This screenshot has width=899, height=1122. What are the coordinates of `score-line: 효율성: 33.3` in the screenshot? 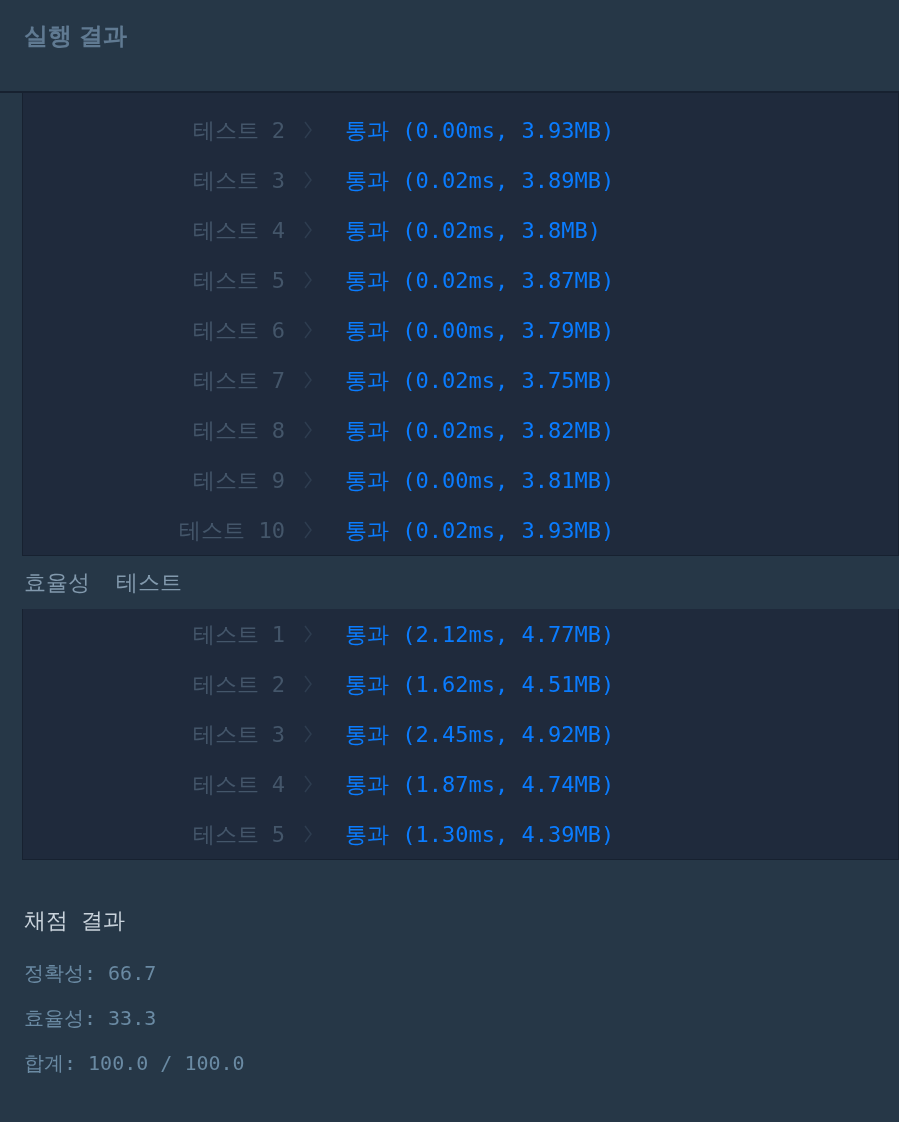 It's located at (90, 1018).